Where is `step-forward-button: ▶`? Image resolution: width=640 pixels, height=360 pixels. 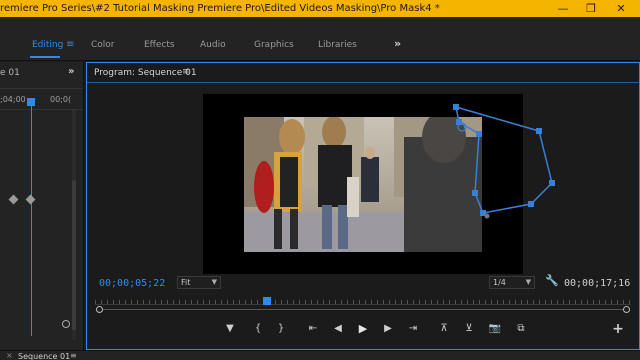
step-forward-button: ▶ is located at coordinates (388, 329).